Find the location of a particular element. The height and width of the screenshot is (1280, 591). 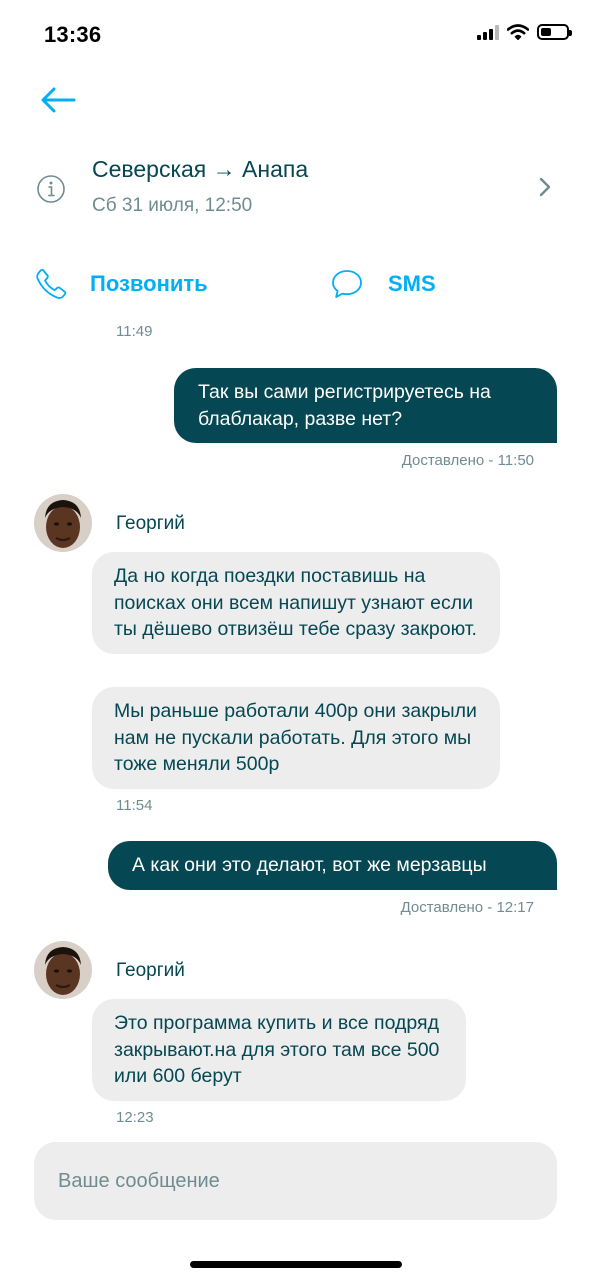

status-icons is located at coordinates (524, 32).